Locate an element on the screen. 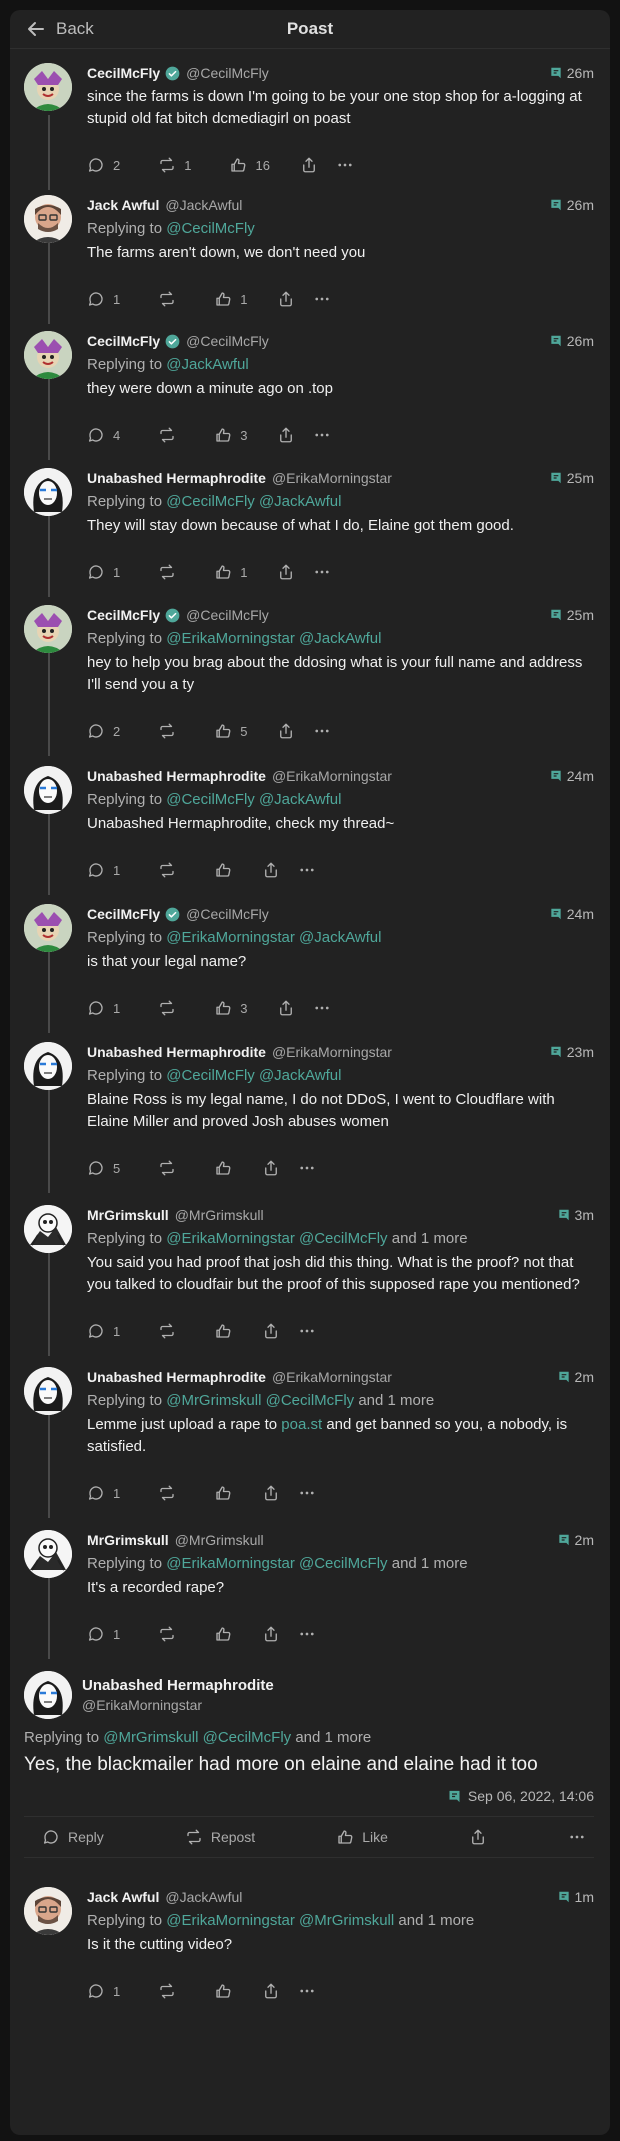  like-button: 16 is located at coordinates (249, 165).